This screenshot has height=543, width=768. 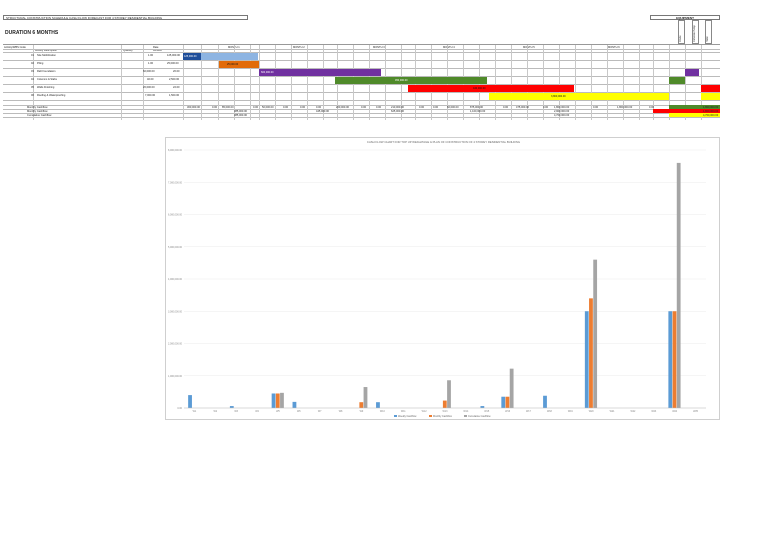 I want to click on cumulative-val-3: 625,000.00, so click(x=397, y=111).